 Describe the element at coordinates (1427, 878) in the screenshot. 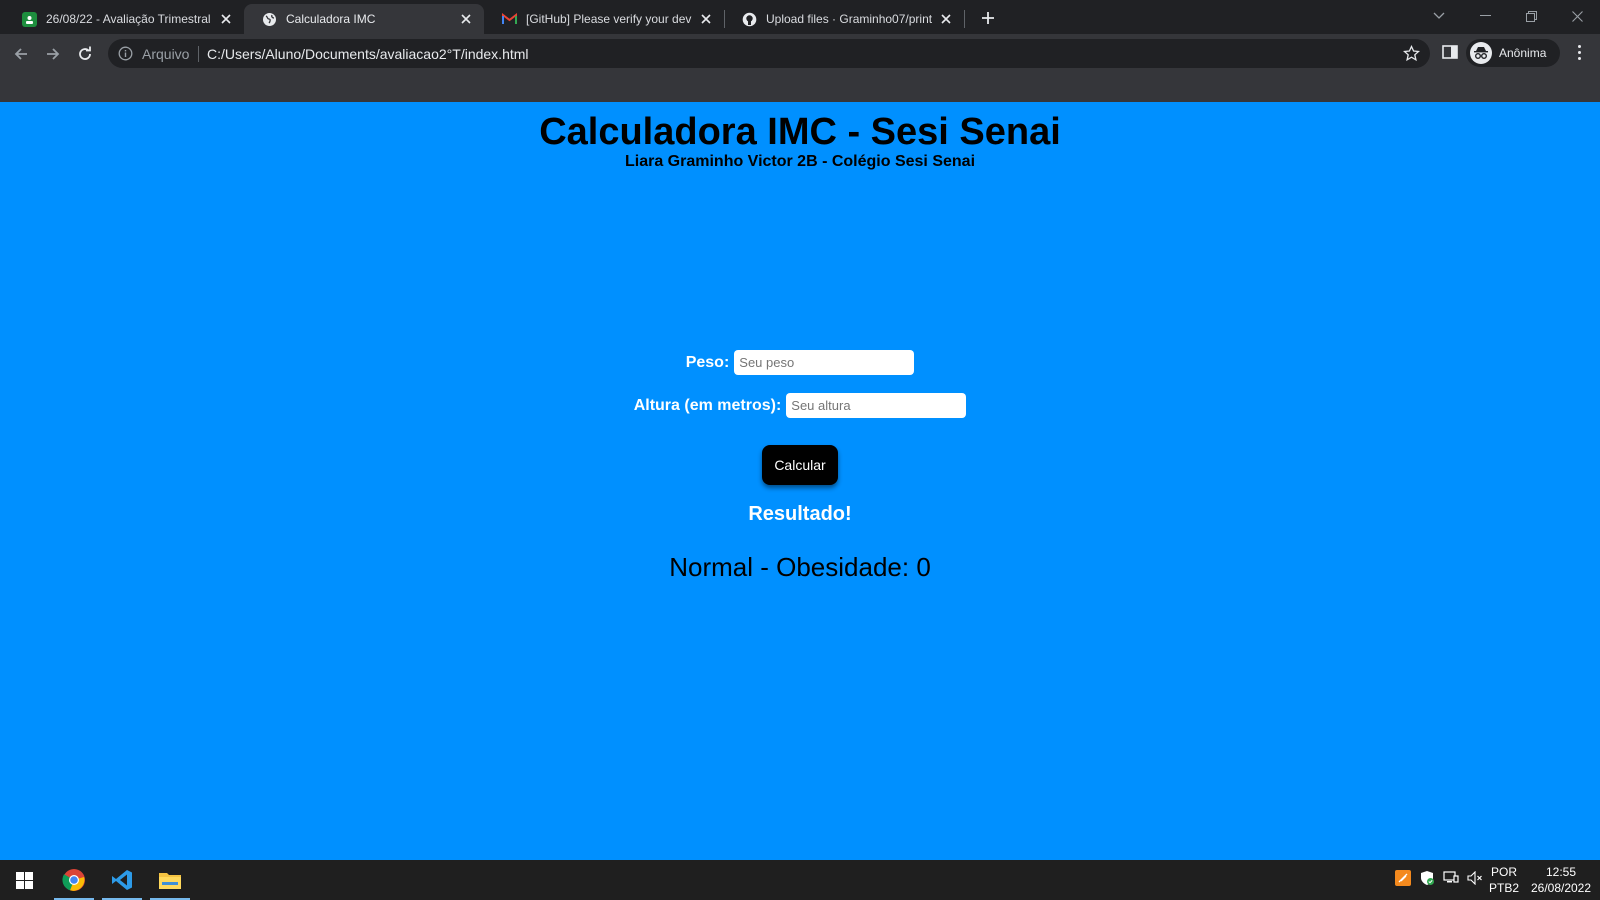

I see `security-shield-icon` at that location.